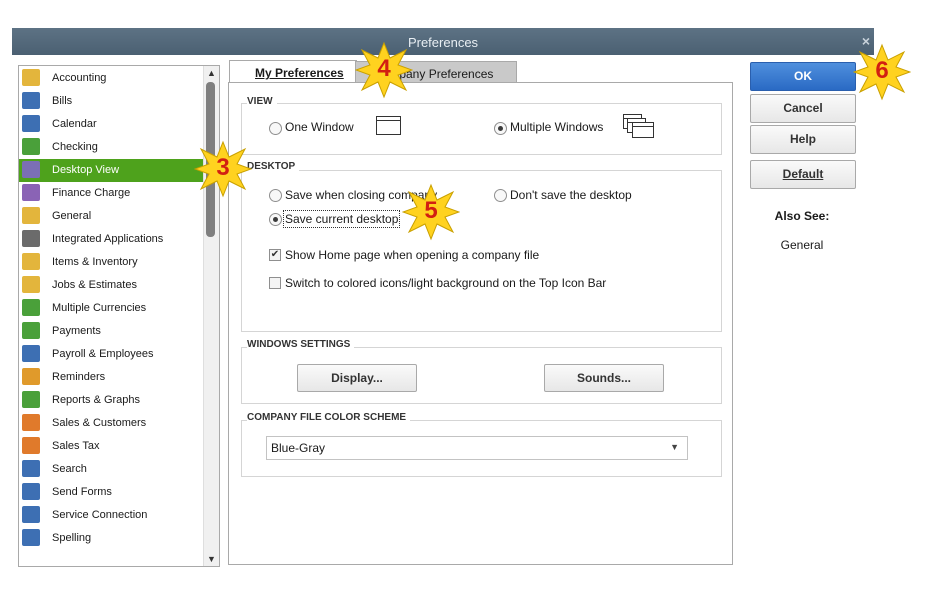  Describe the element at coordinates (86, 170) in the screenshot. I see `sidebar-item-label: Desktop View` at that location.